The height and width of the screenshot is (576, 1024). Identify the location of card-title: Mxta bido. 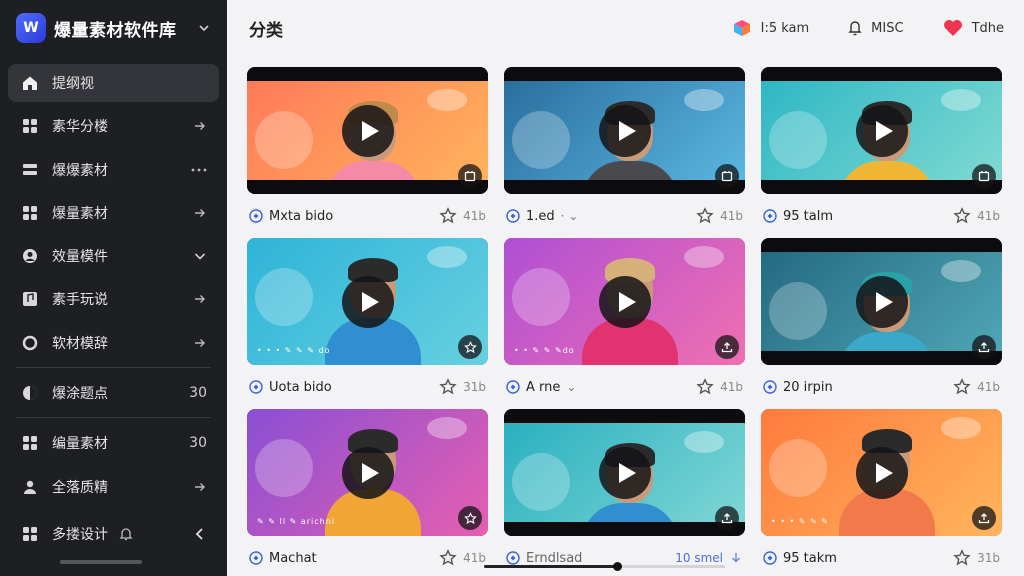
(354, 216).